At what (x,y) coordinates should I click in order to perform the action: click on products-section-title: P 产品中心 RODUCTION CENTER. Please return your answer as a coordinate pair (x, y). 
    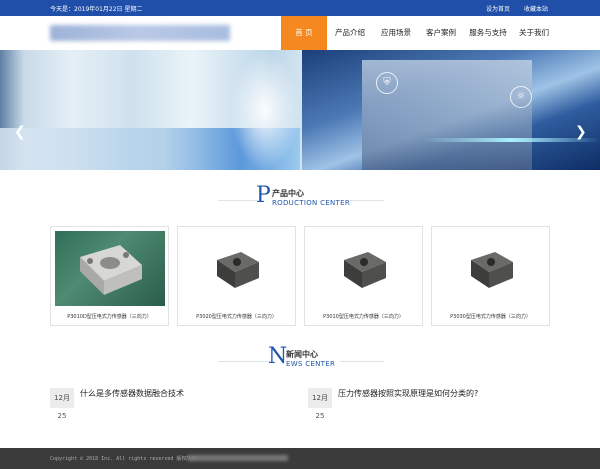
    Looking at the image, I should click on (300, 197).